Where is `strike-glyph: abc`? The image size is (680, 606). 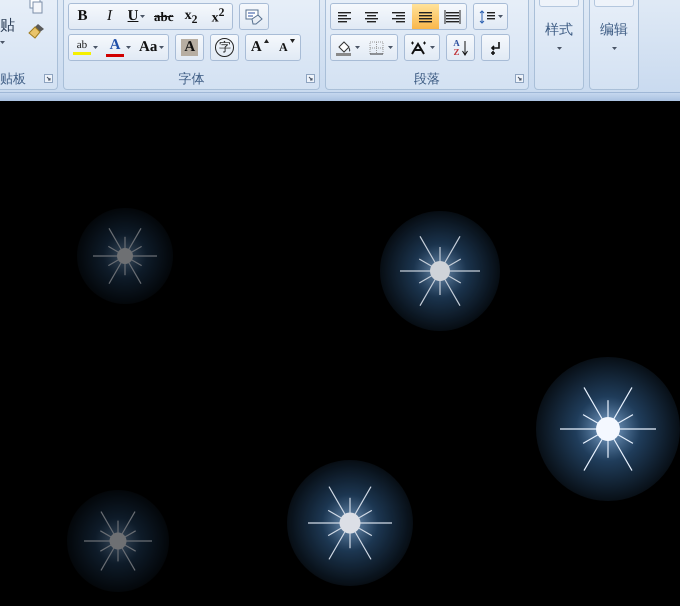
strike-glyph: abc is located at coordinates (164, 16).